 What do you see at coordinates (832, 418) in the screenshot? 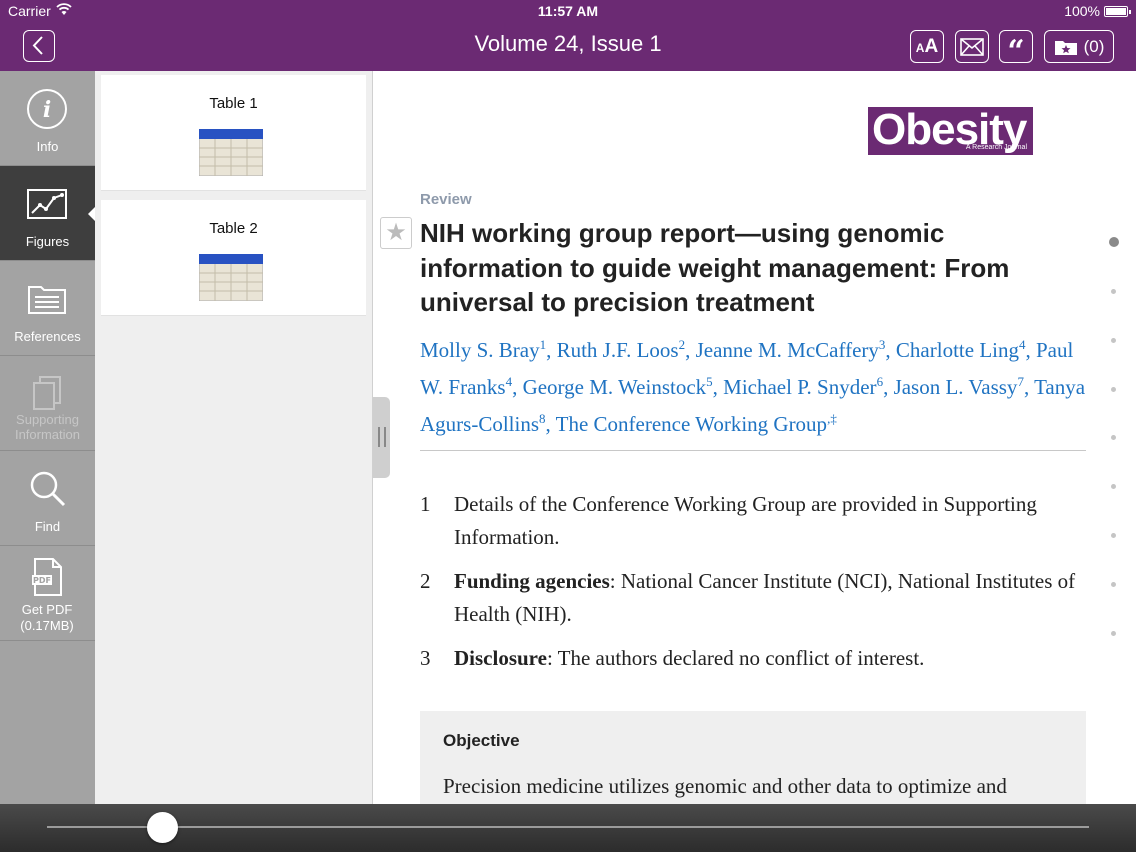
I see `author-affiliation: ,‡` at bounding box center [832, 418].